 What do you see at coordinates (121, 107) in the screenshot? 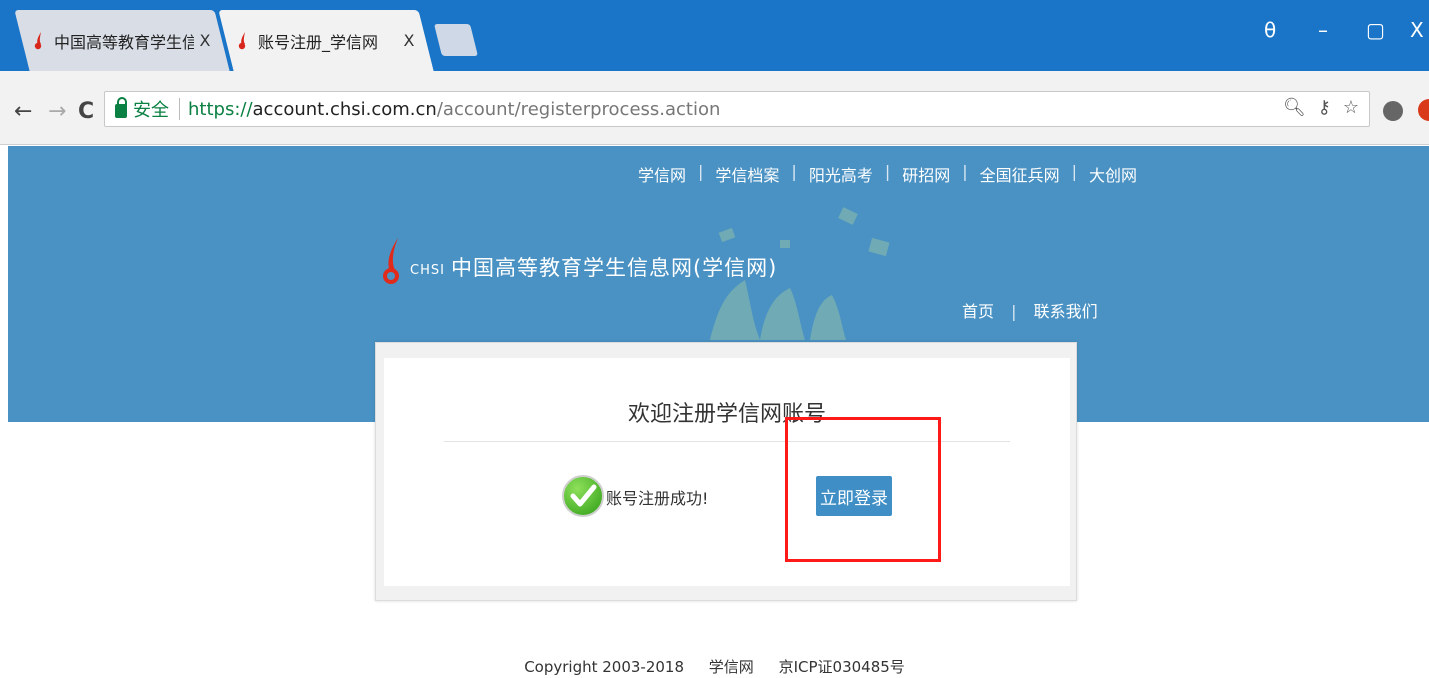
I see `lock-icon` at bounding box center [121, 107].